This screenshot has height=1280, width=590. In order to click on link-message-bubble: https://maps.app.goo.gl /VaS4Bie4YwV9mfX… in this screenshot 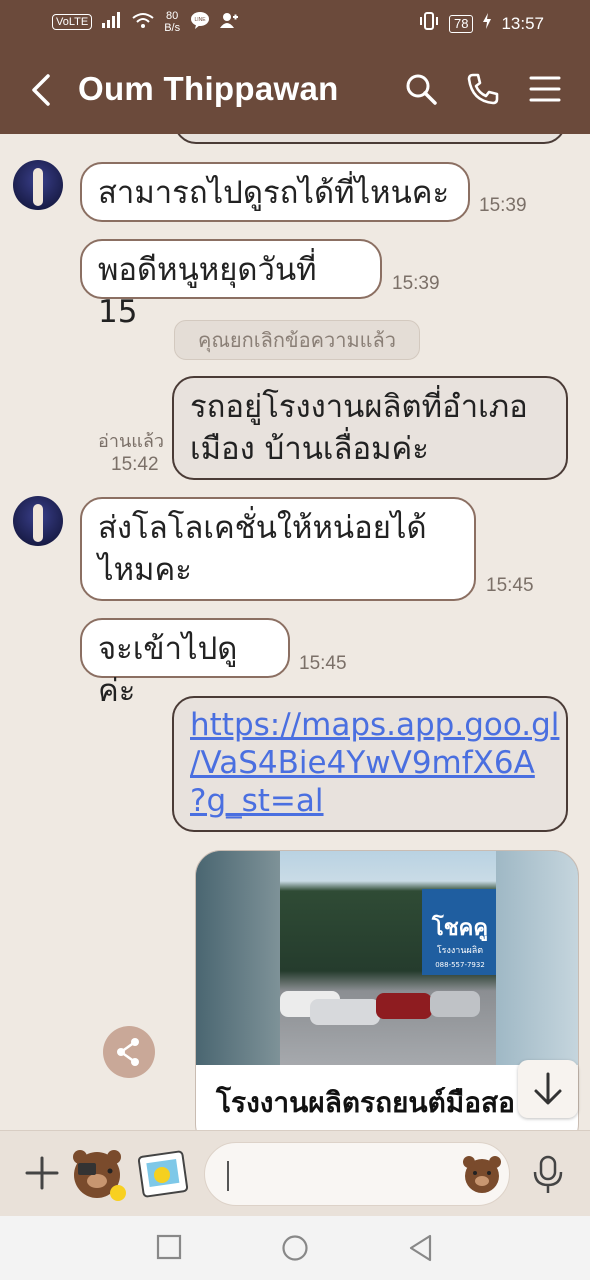, I will do `click(370, 764)`.